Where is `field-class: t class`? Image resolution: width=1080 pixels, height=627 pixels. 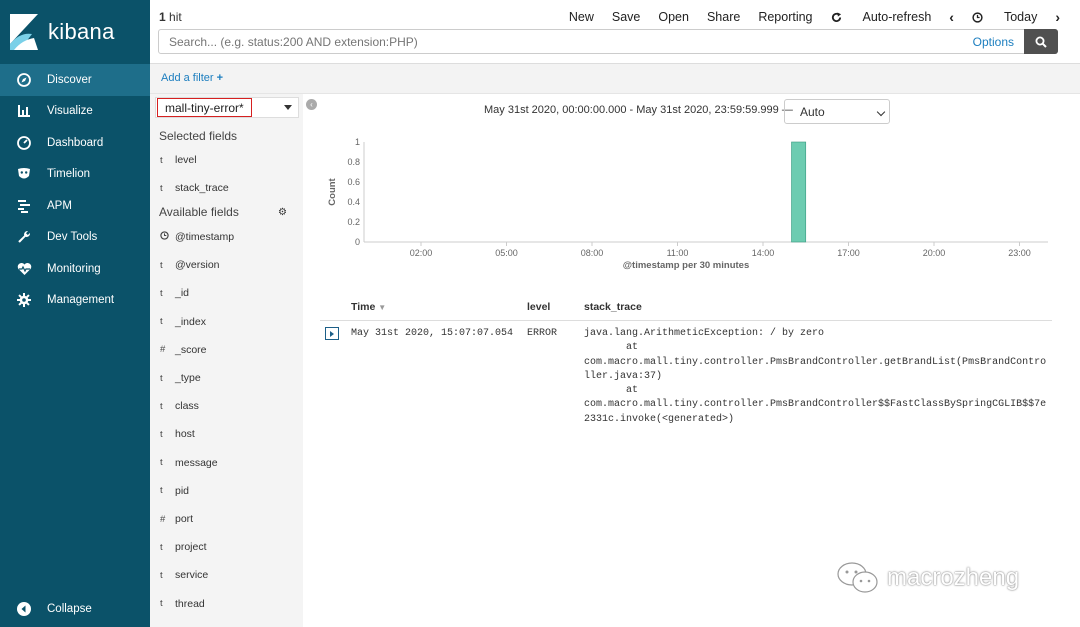 field-class: t class is located at coordinates (179, 406).